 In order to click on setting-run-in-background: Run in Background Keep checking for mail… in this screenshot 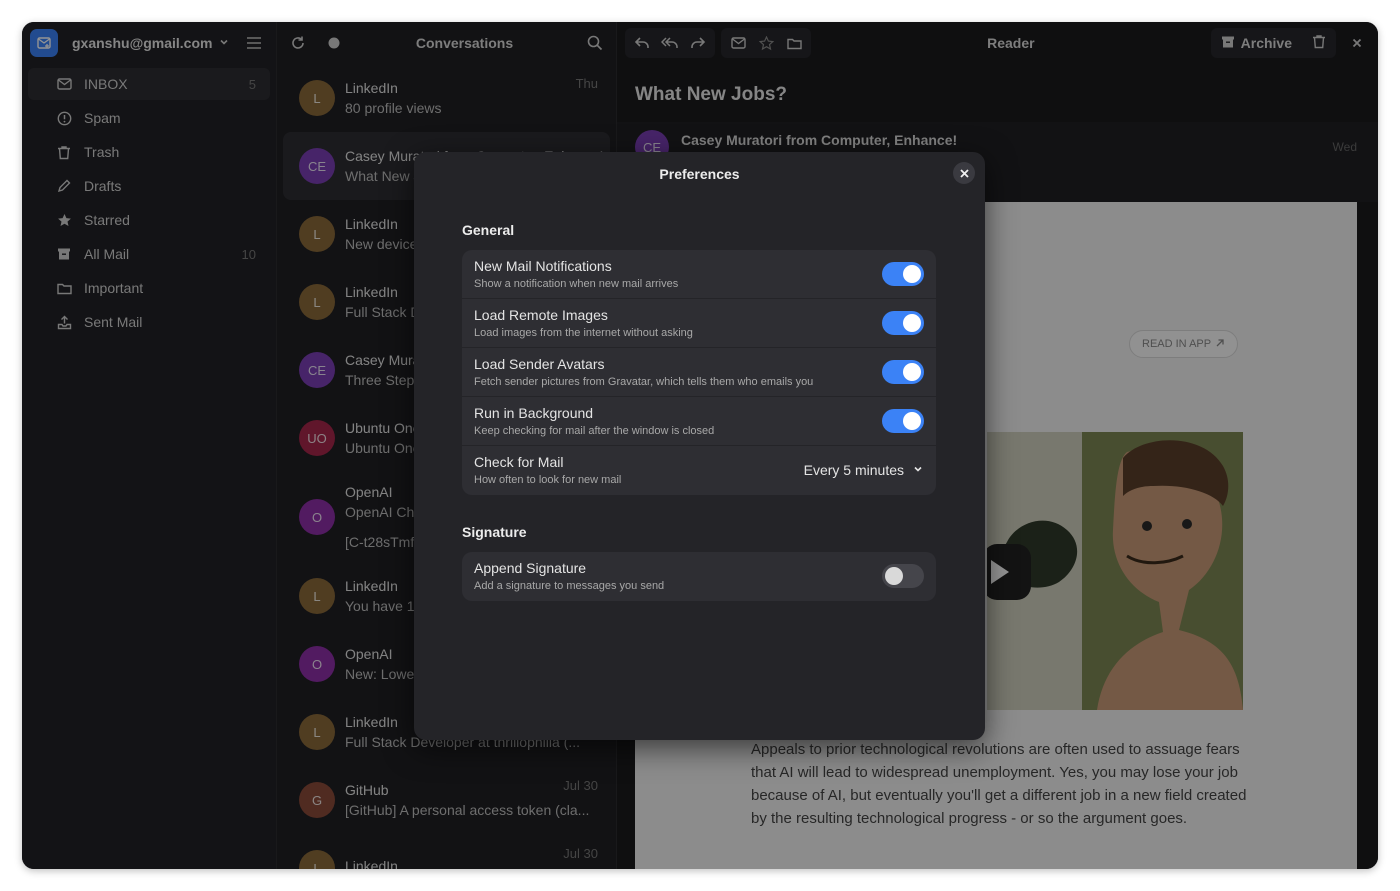, I will do `click(699, 421)`.